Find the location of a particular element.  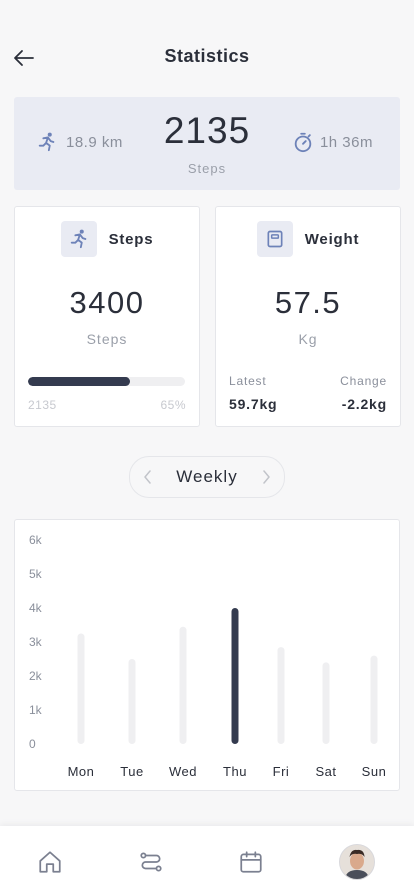

y-tick-label: 4k is located at coordinates (36, 608).